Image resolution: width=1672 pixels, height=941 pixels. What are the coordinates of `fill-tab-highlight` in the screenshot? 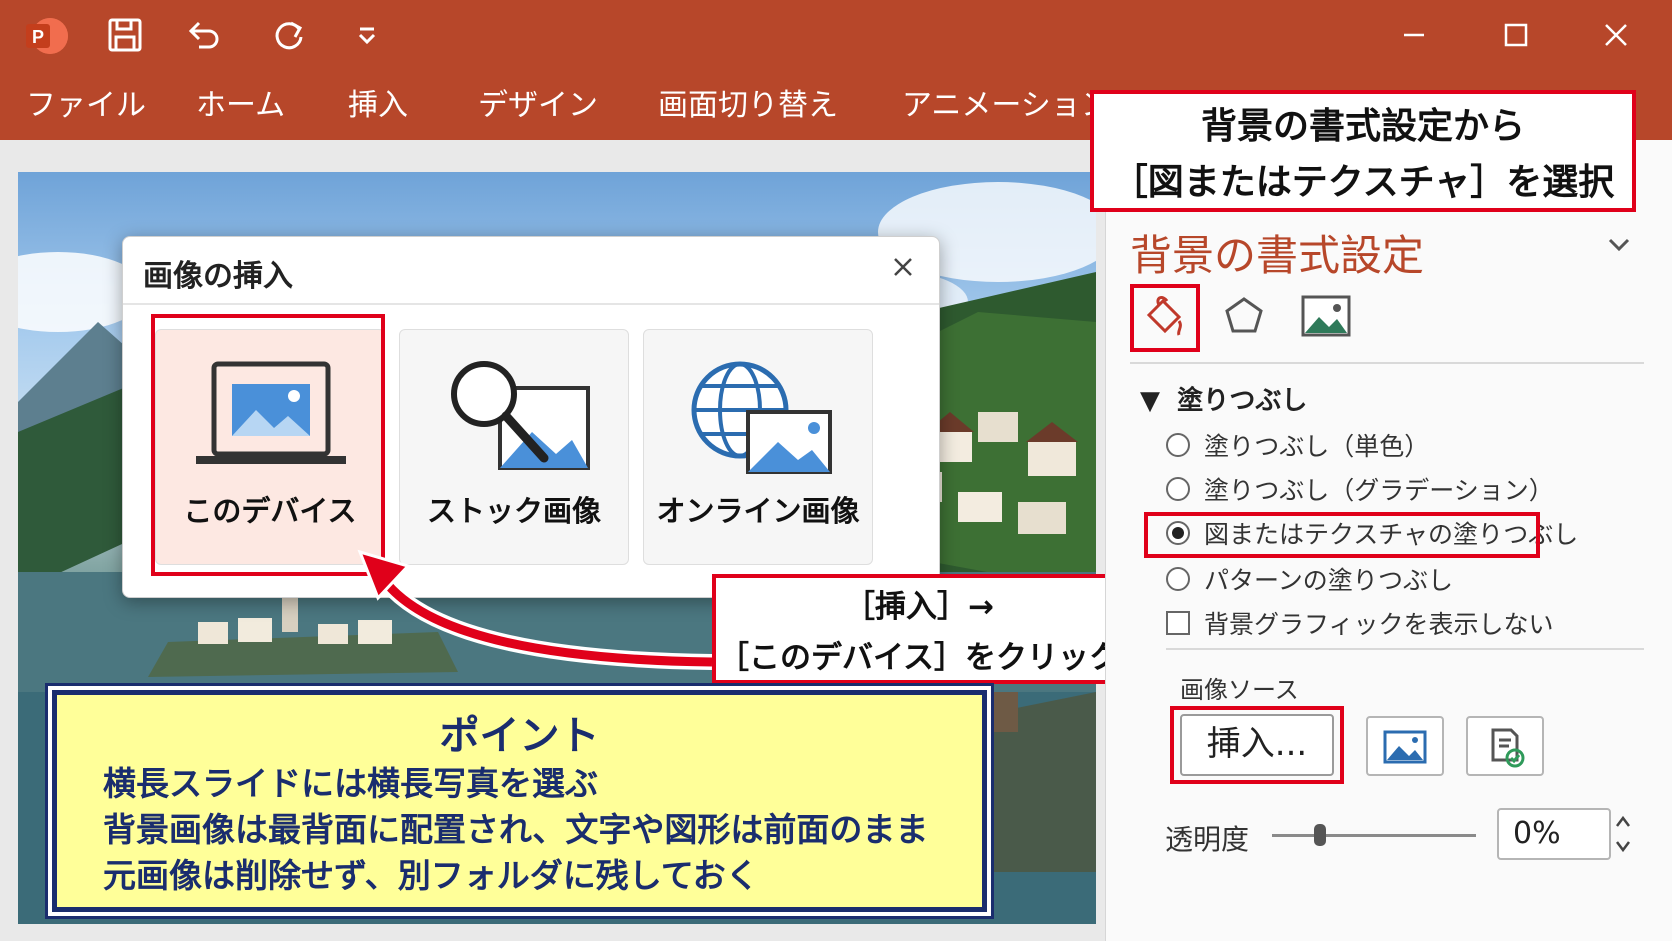 It's located at (1165, 318).